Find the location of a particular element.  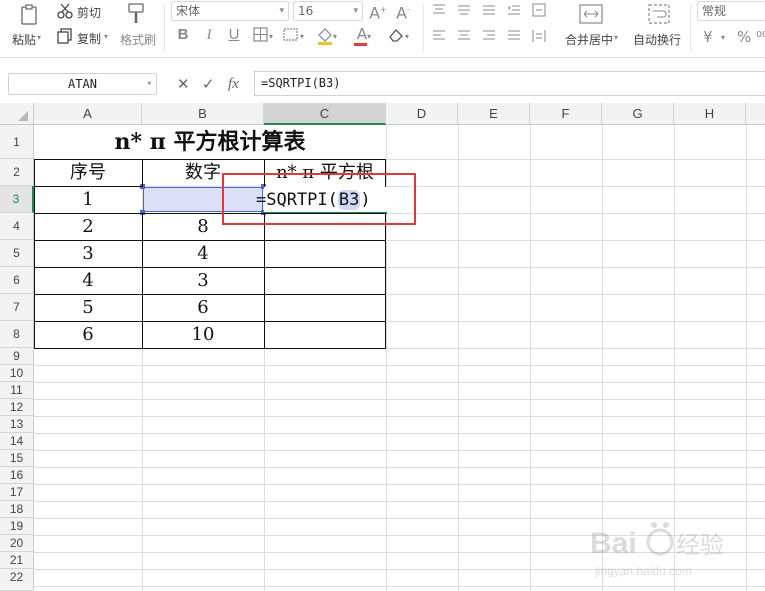

align-center-icon is located at coordinates (464, 37).